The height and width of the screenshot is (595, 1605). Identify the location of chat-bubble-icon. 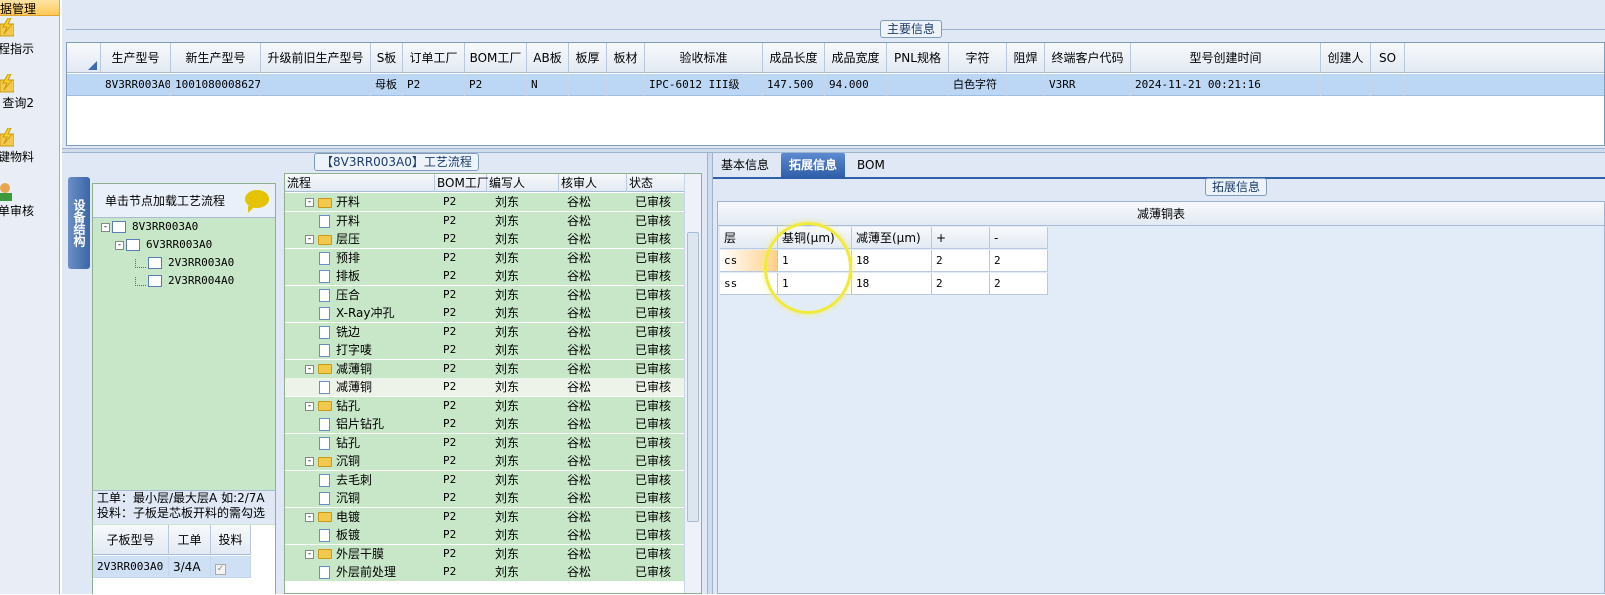
(257, 201).